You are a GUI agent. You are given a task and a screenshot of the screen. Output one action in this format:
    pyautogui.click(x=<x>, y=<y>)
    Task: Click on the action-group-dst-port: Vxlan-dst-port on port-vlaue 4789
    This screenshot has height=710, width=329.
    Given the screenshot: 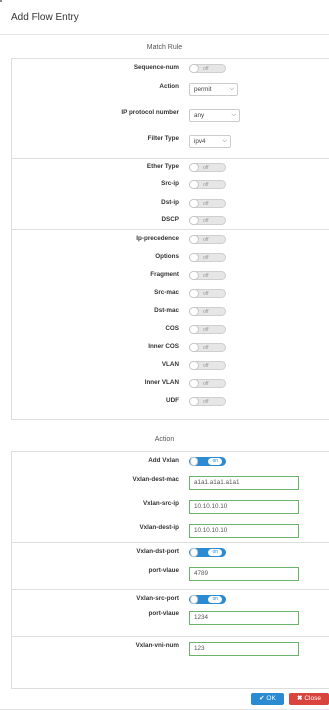 What is the action you would take?
    pyautogui.click(x=170, y=565)
    